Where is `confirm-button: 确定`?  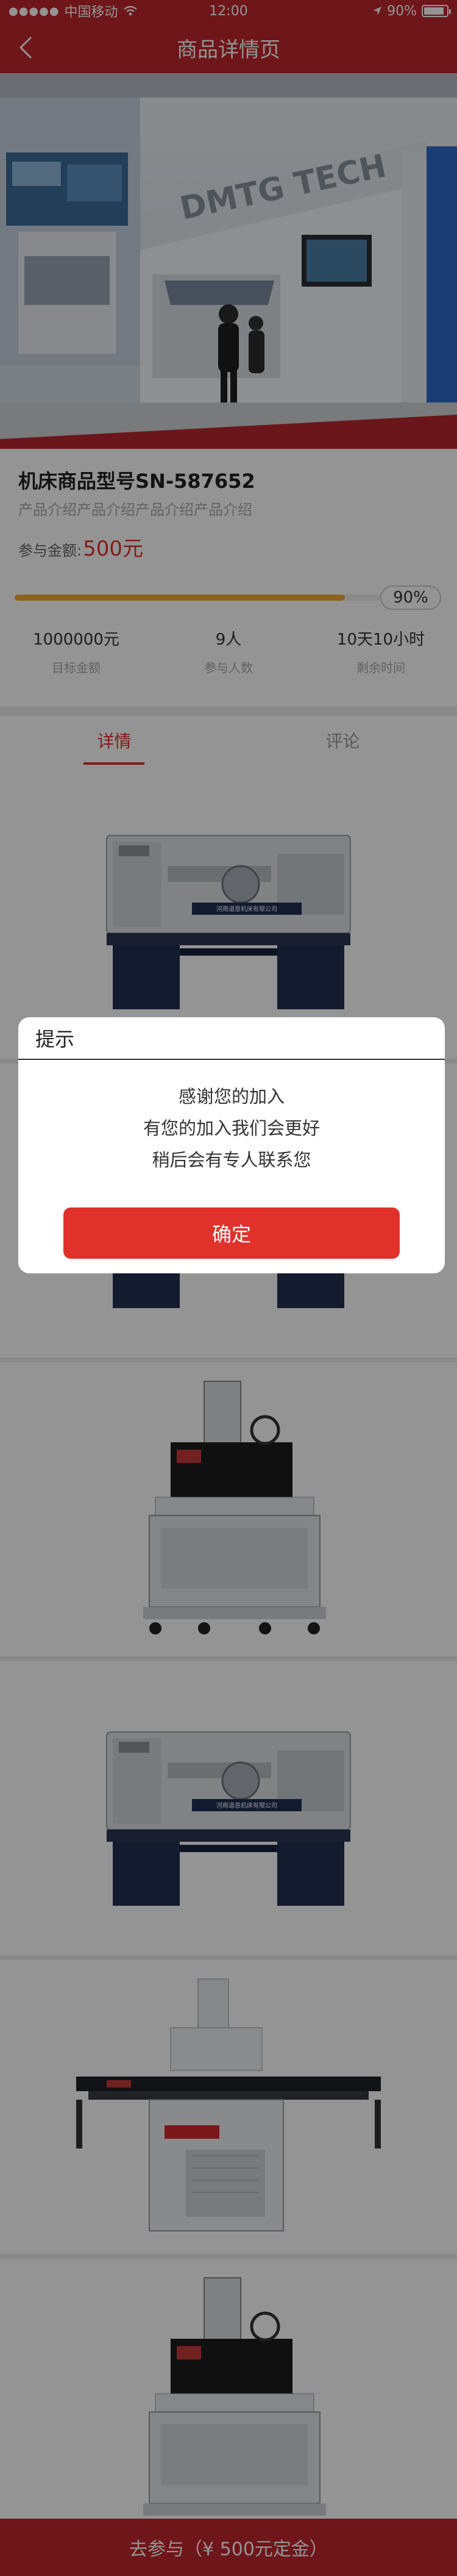 confirm-button: 确定 is located at coordinates (231, 1233).